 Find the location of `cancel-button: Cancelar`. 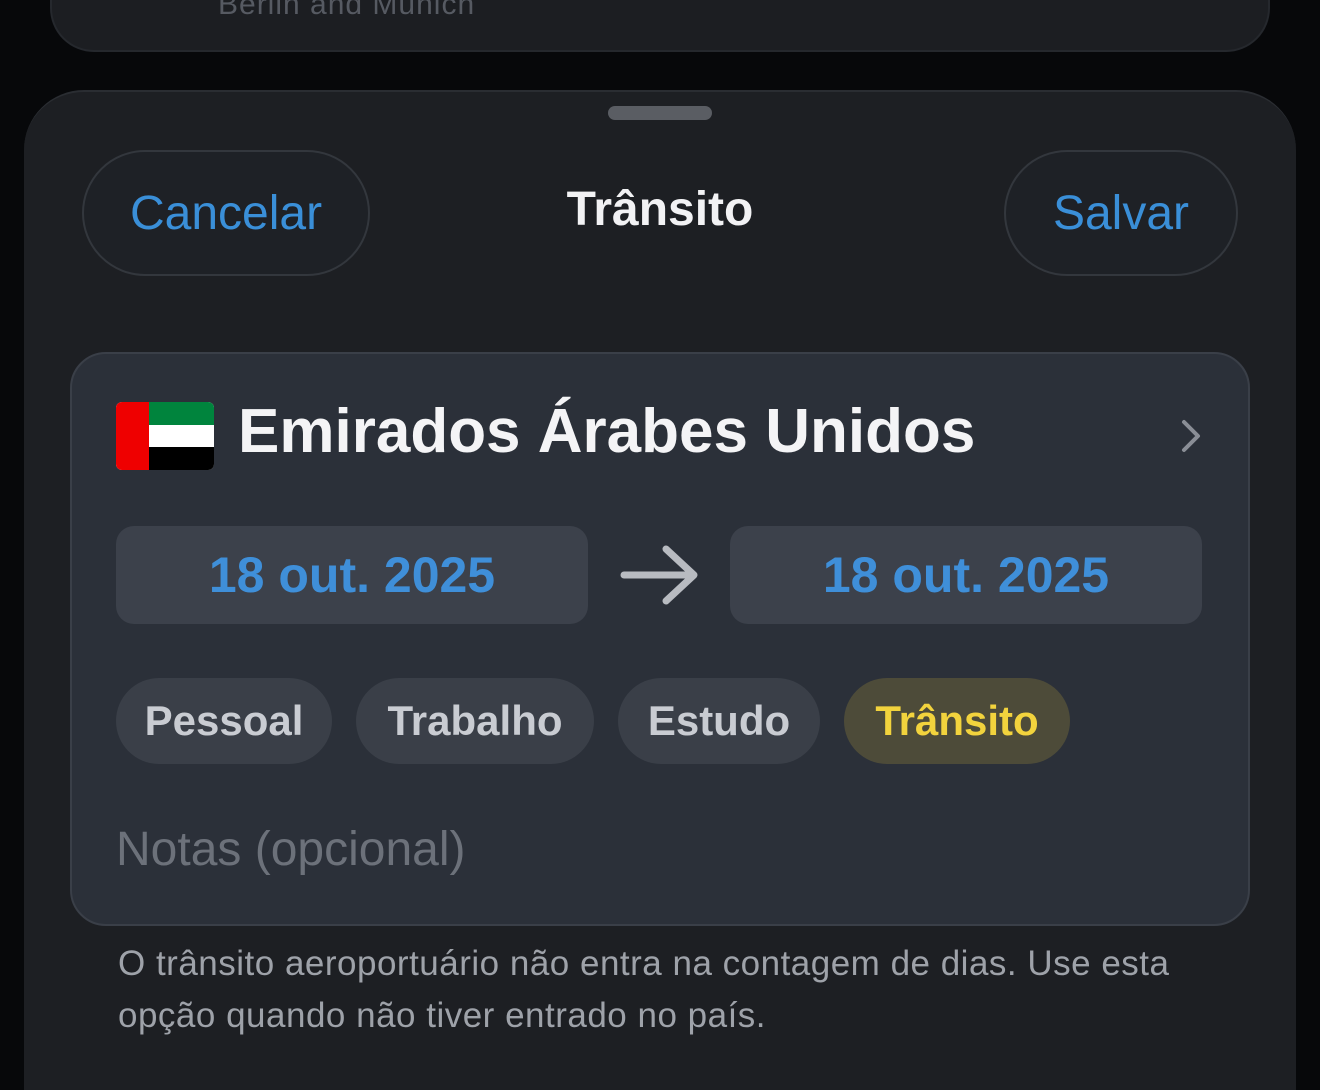

cancel-button: Cancelar is located at coordinates (226, 213).